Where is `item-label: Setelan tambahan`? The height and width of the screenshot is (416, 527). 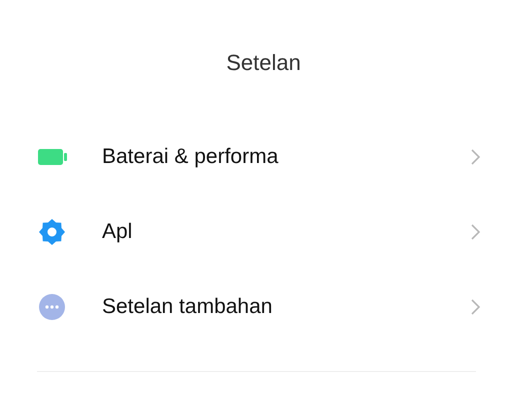
item-label: Setelan tambahan is located at coordinates (188, 306).